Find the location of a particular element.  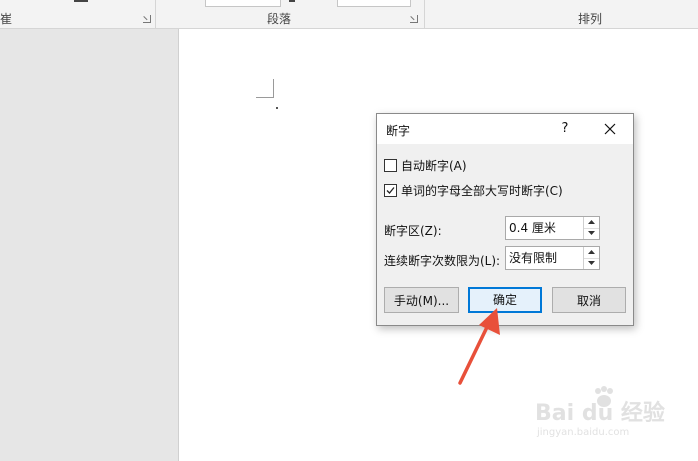

consecutive-limit-label: 连续断字次数限为(L): is located at coordinates (442, 261).